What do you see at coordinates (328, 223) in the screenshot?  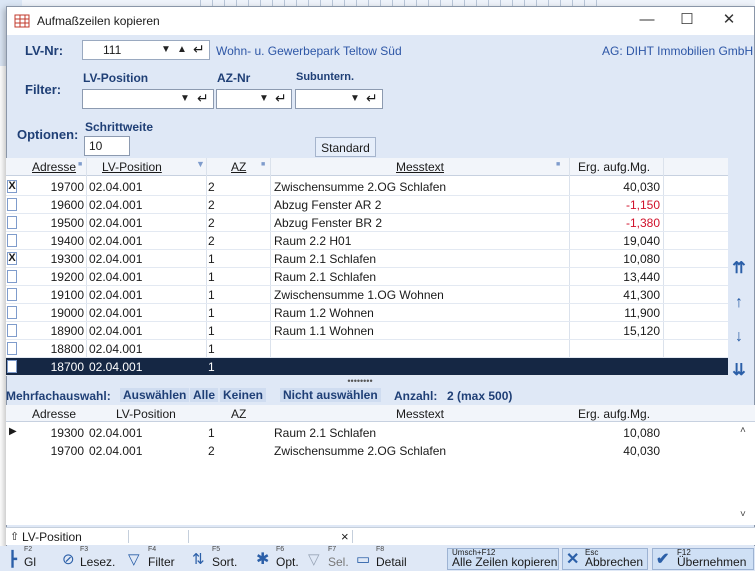 I see `cell-messtext: Abzug Fenster BR 2` at bounding box center [328, 223].